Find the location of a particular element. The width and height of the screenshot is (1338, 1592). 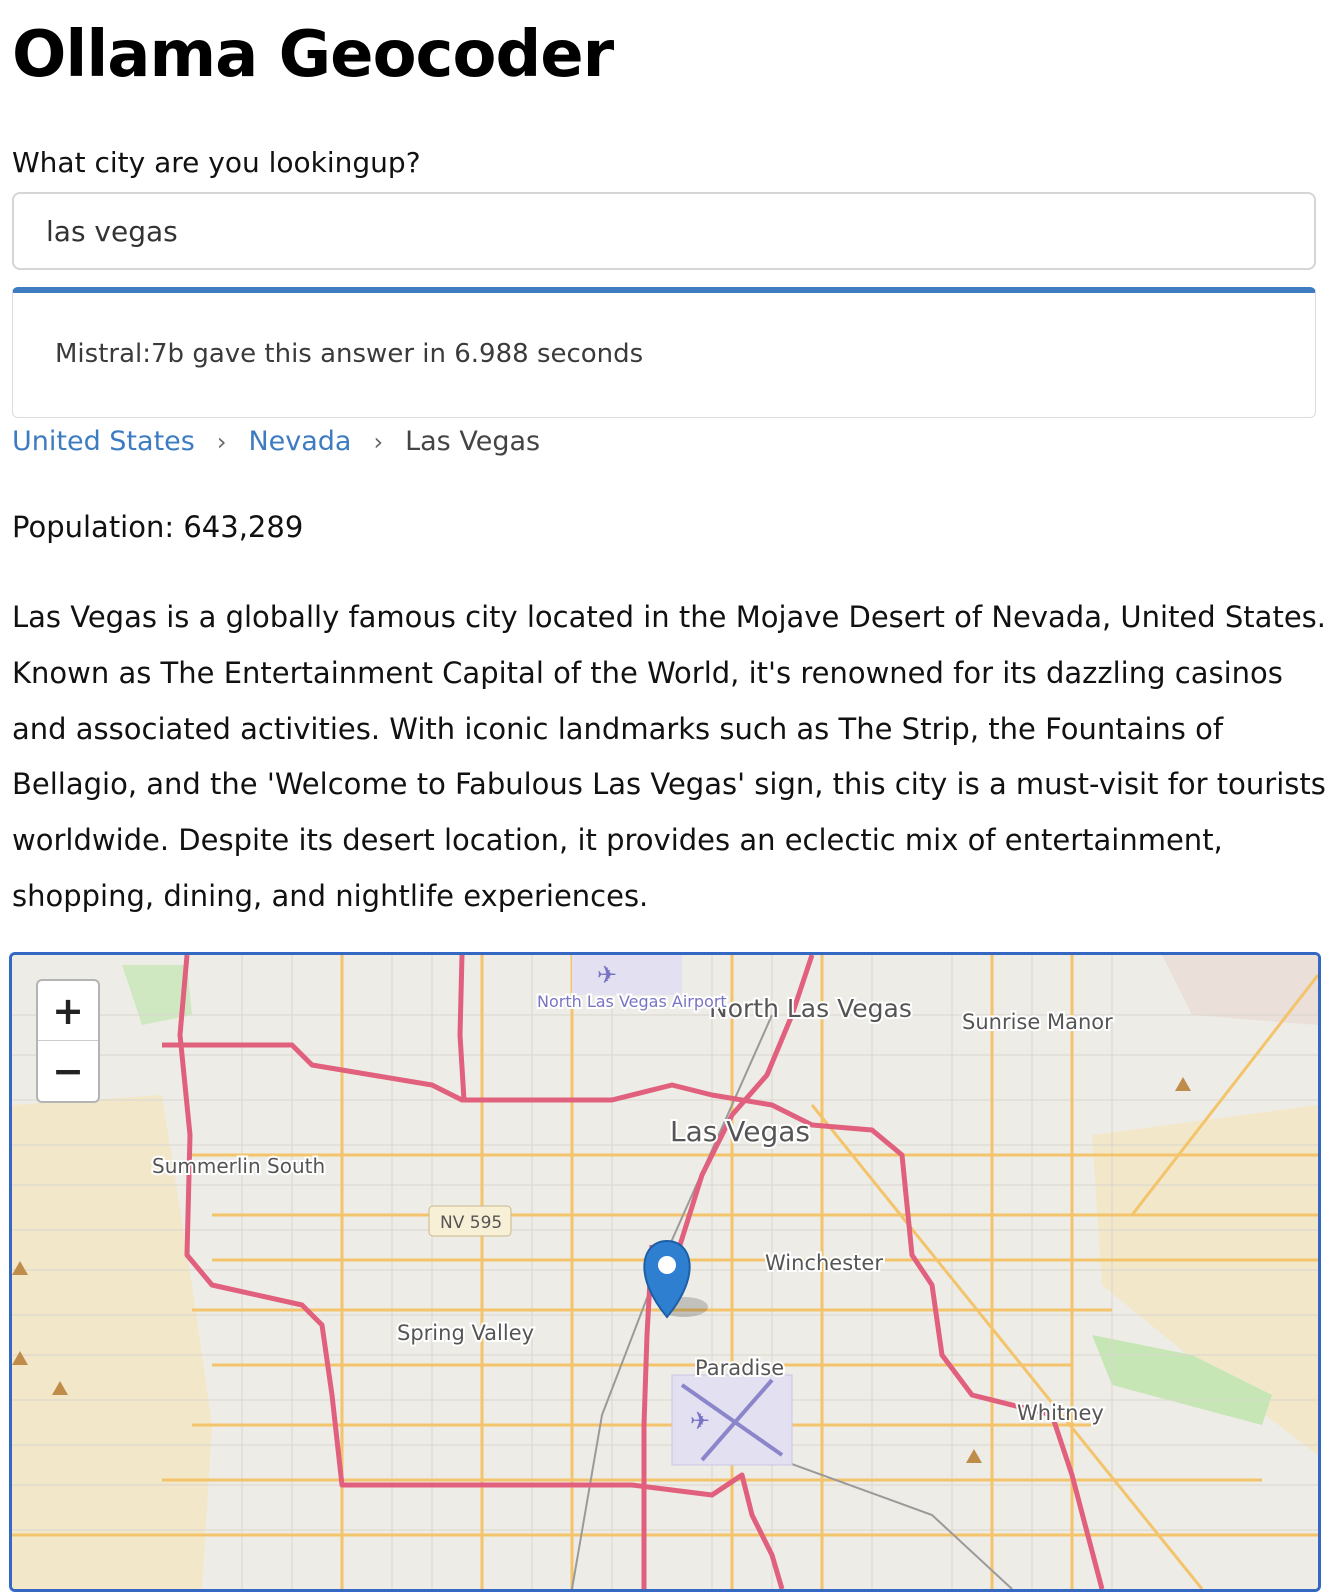

breadcrumb-country: United States is located at coordinates (103, 441).